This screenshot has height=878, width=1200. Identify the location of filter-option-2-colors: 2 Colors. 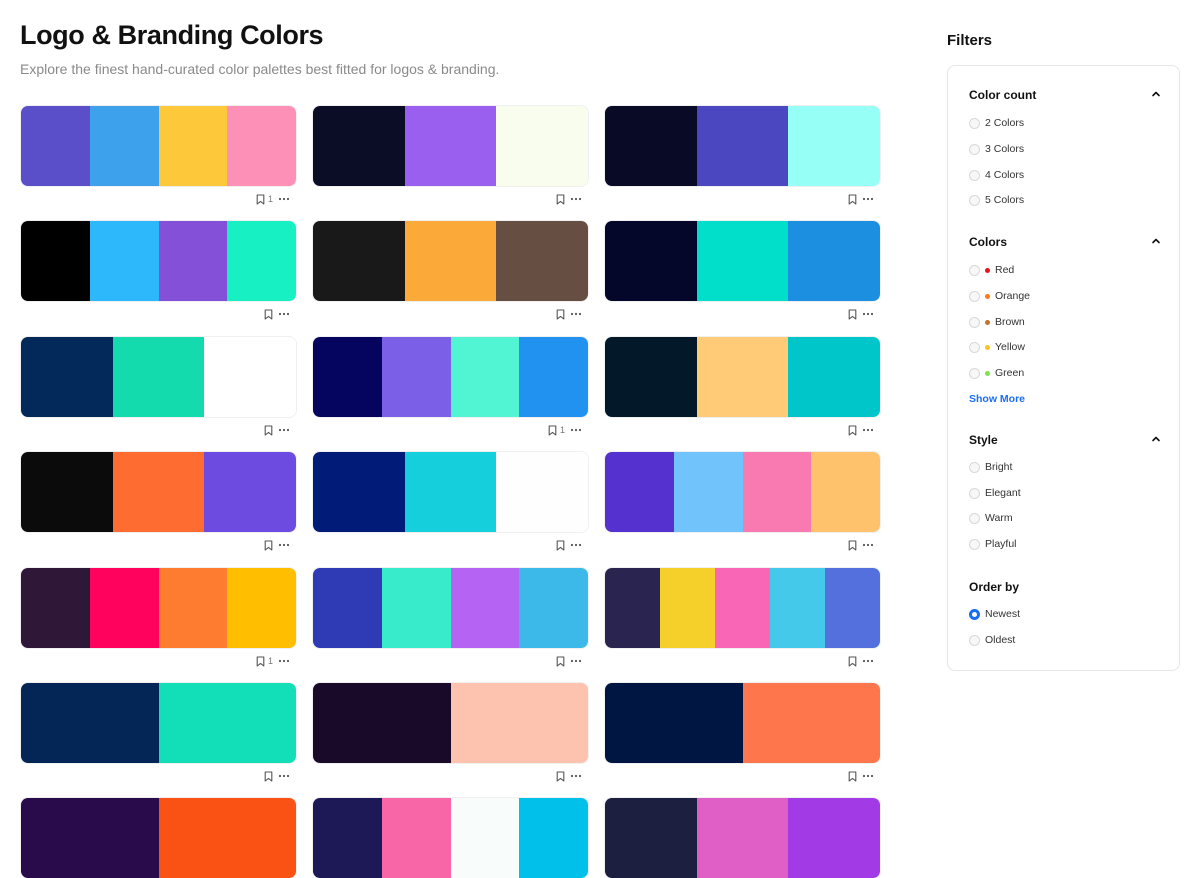
(996, 123).